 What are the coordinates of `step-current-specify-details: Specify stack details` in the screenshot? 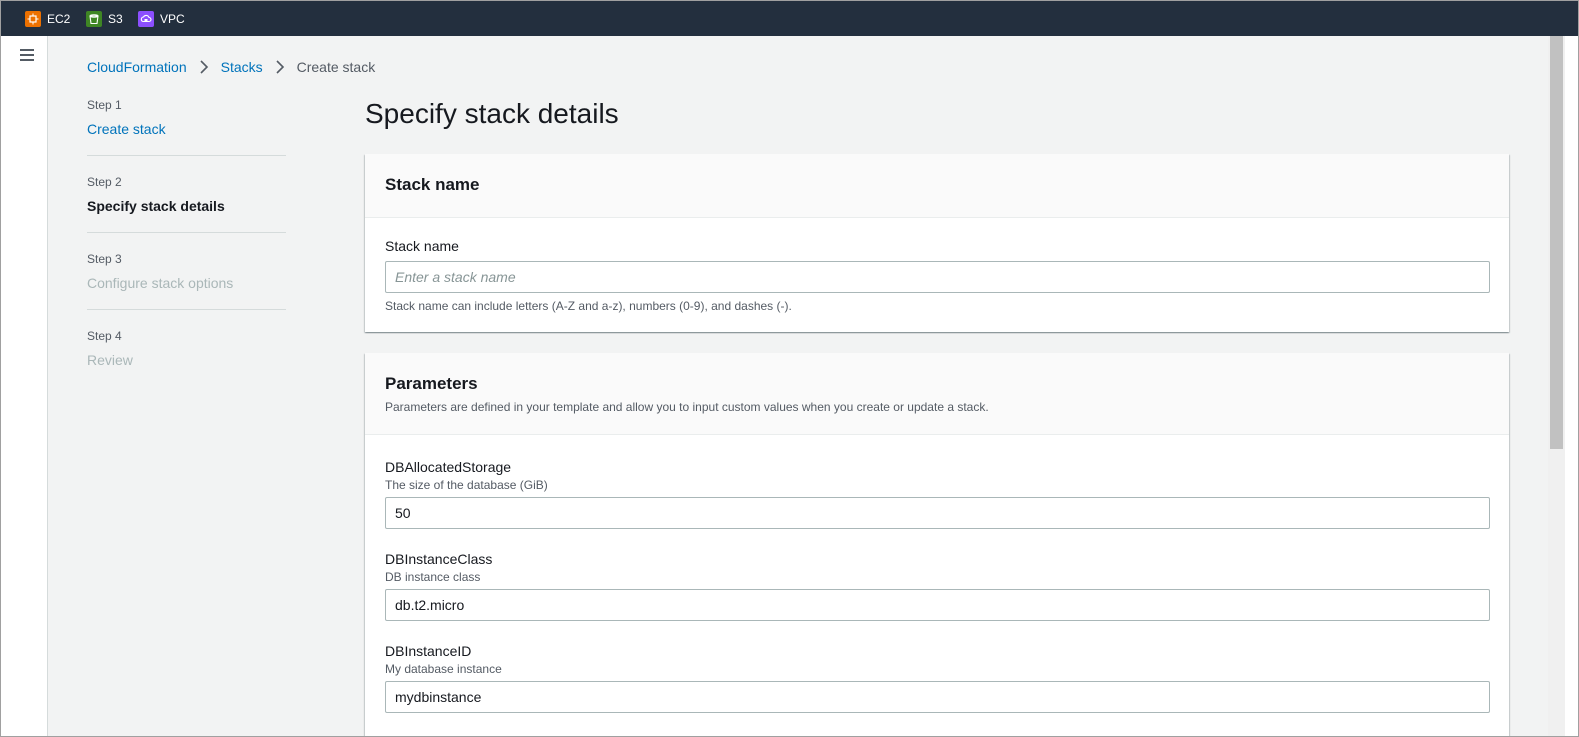 It's located at (156, 206).